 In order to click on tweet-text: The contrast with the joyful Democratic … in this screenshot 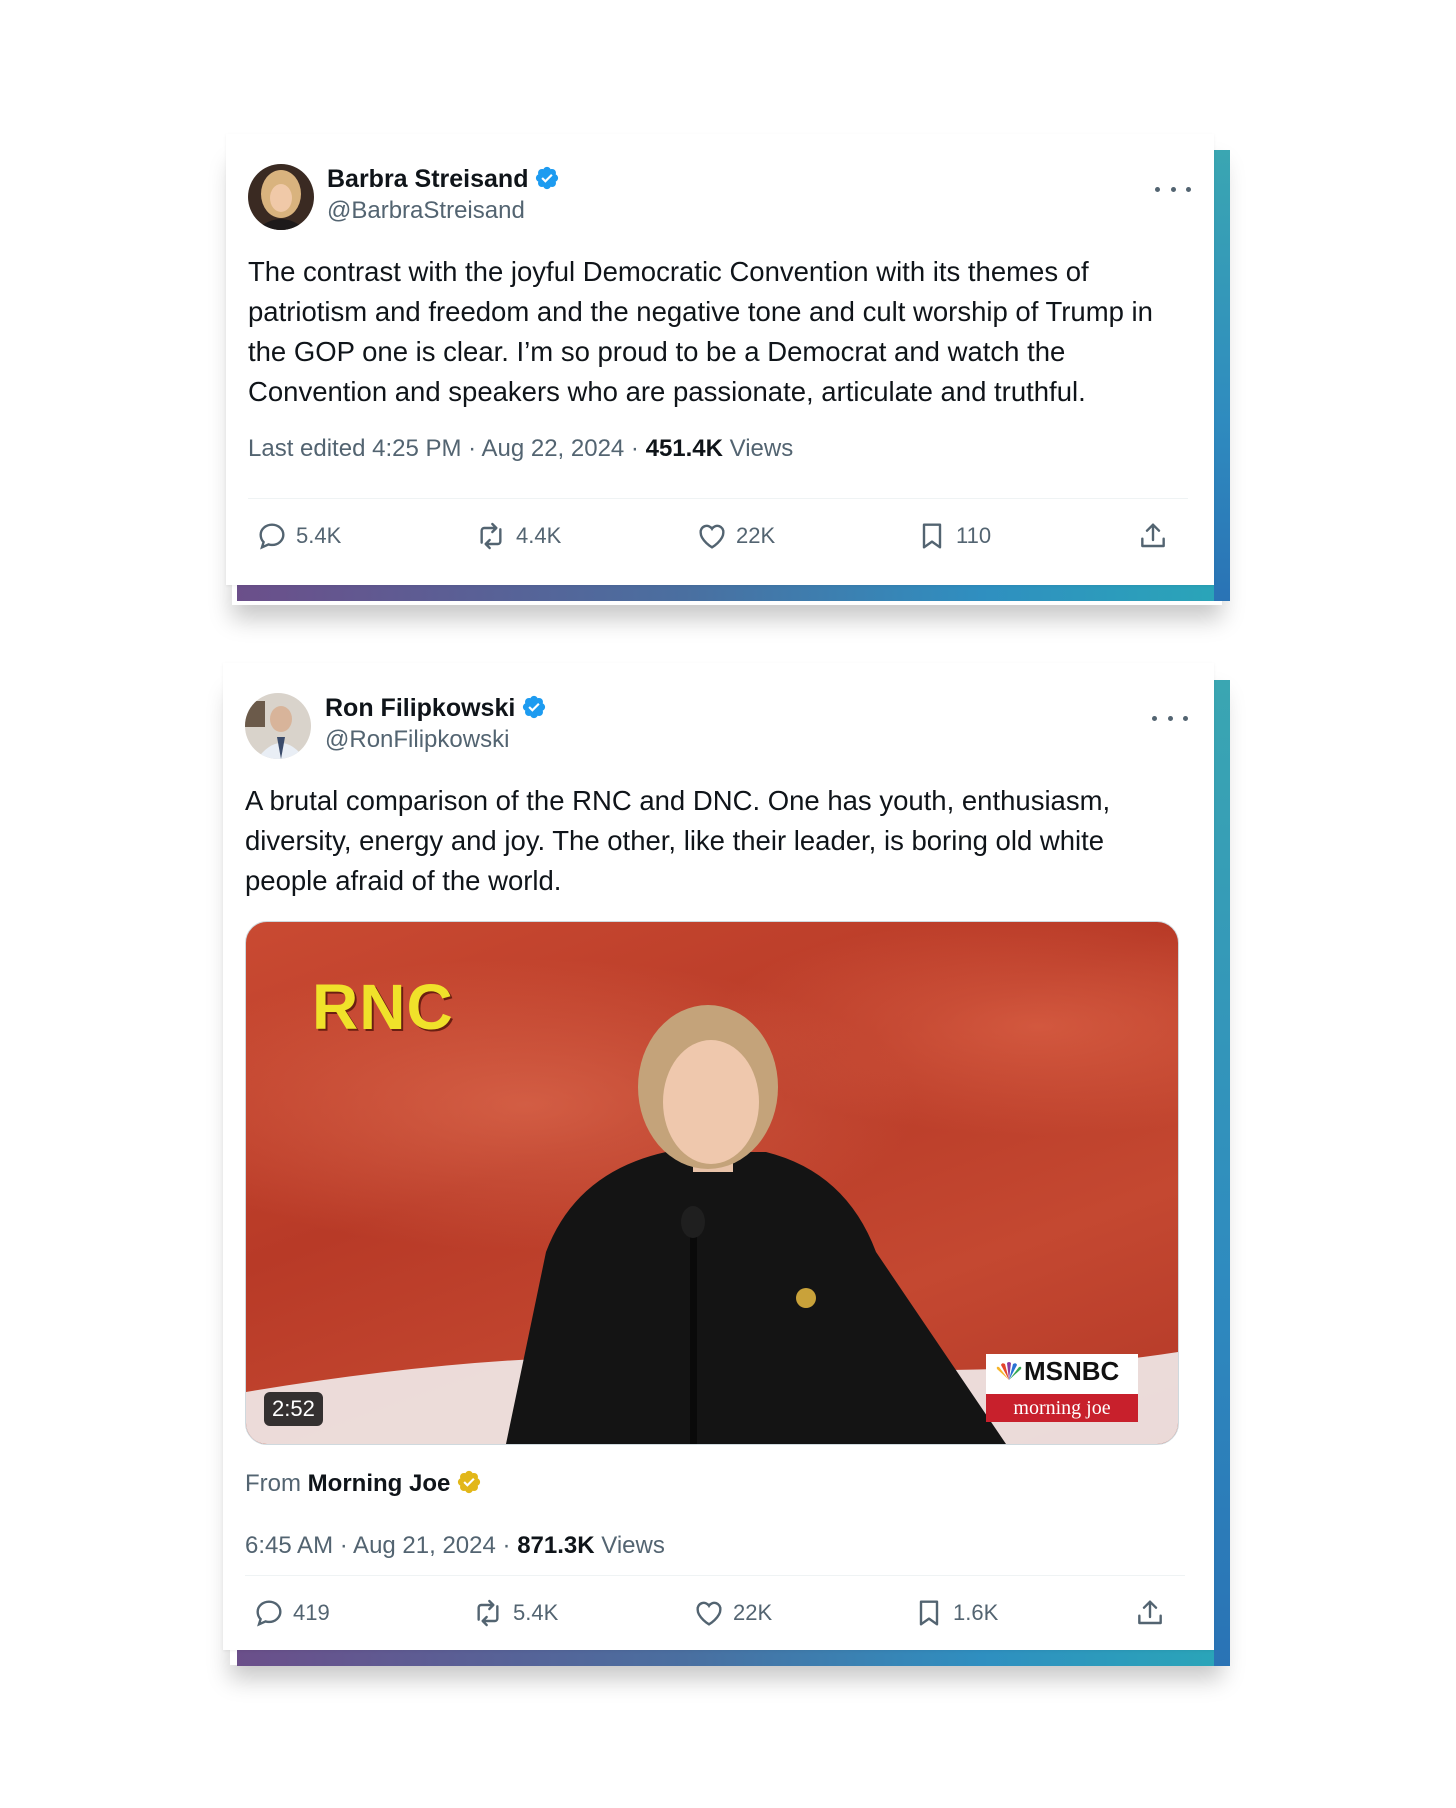, I will do `click(700, 331)`.